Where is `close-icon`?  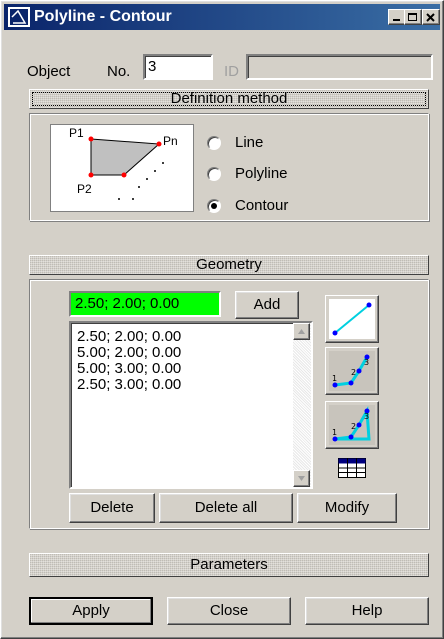 close-icon is located at coordinates (430, 17).